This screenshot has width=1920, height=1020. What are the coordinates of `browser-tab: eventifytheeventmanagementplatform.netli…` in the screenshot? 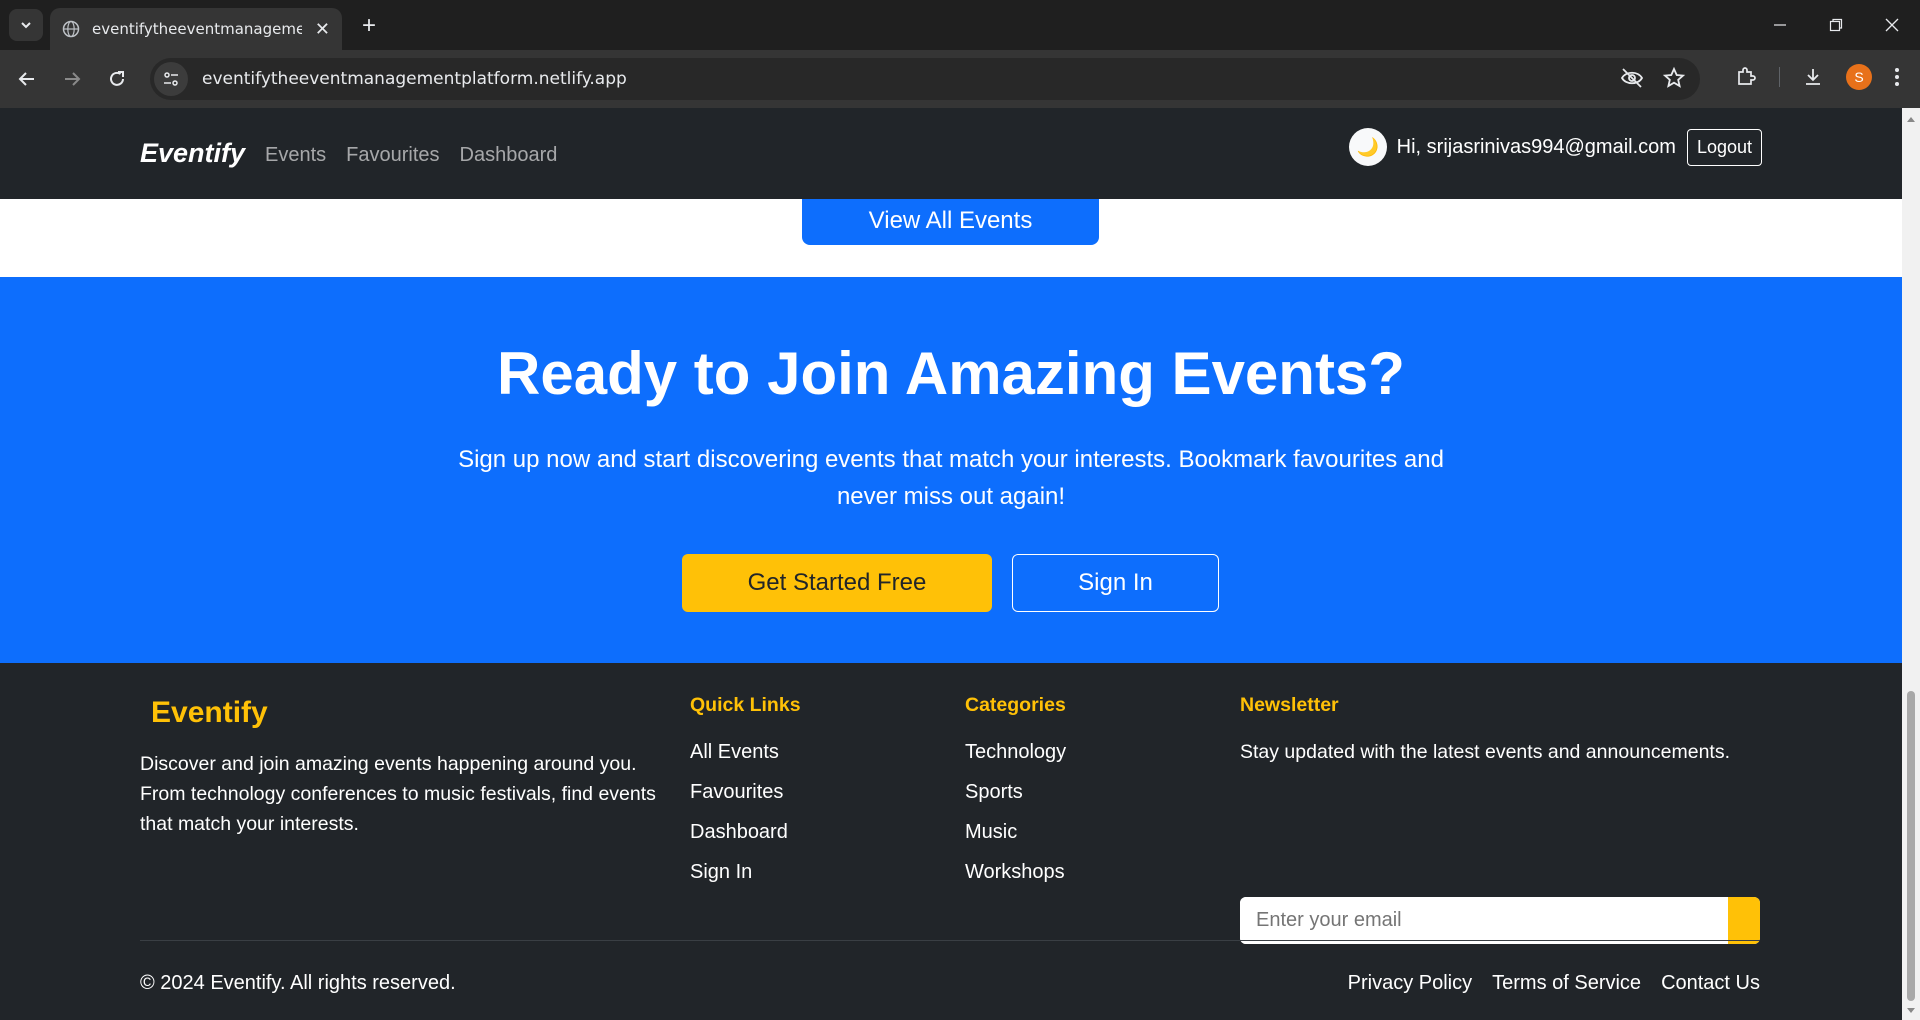 It's located at (196, 29).